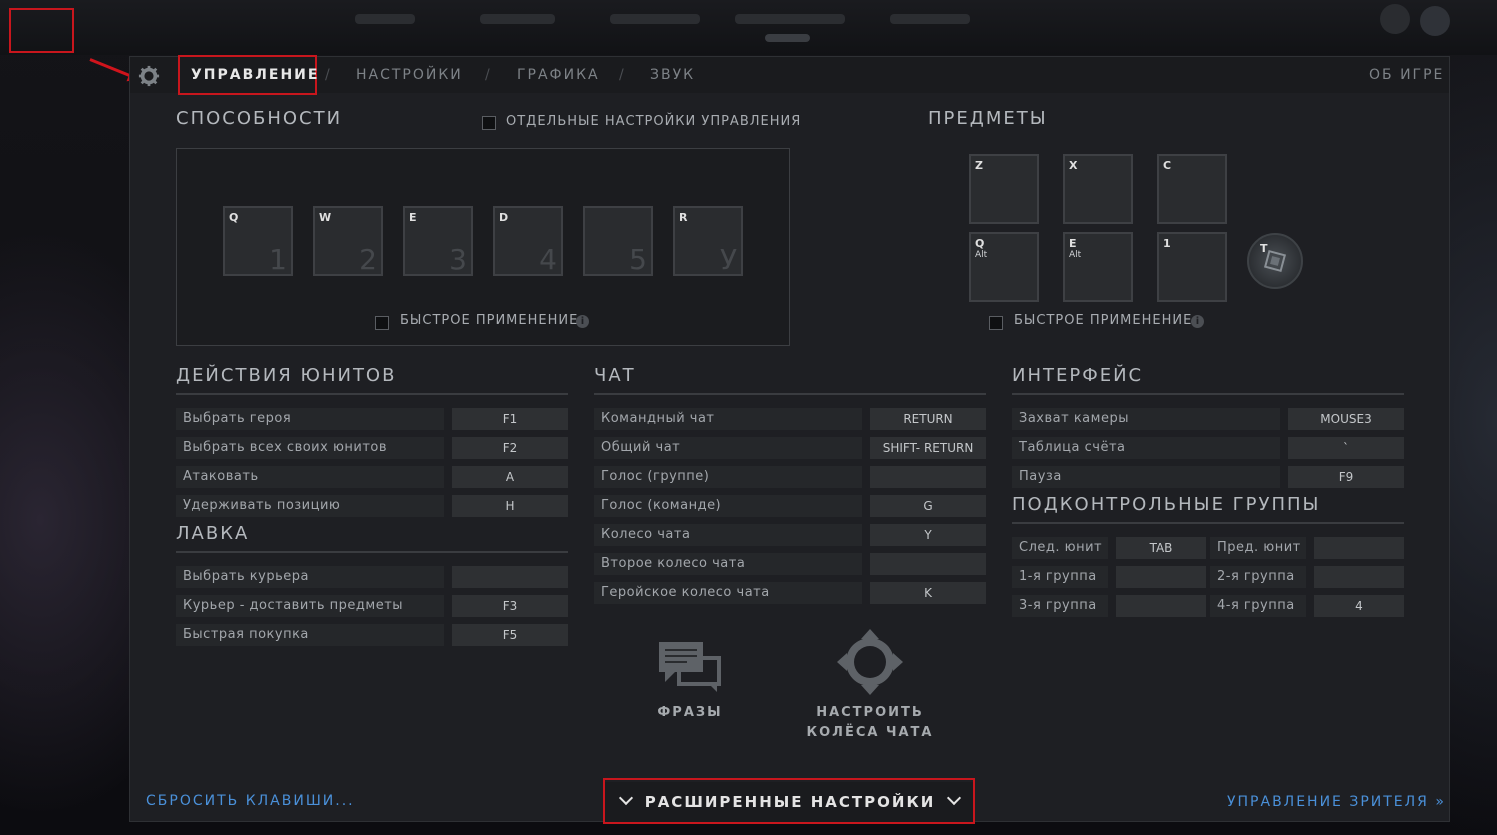 The width and height of the screenshot is (1497, 835). What do you see at coordinates (1004, 189) in the screenshot?
I see `item-slot: Z` at bounding box center [1004, 189].